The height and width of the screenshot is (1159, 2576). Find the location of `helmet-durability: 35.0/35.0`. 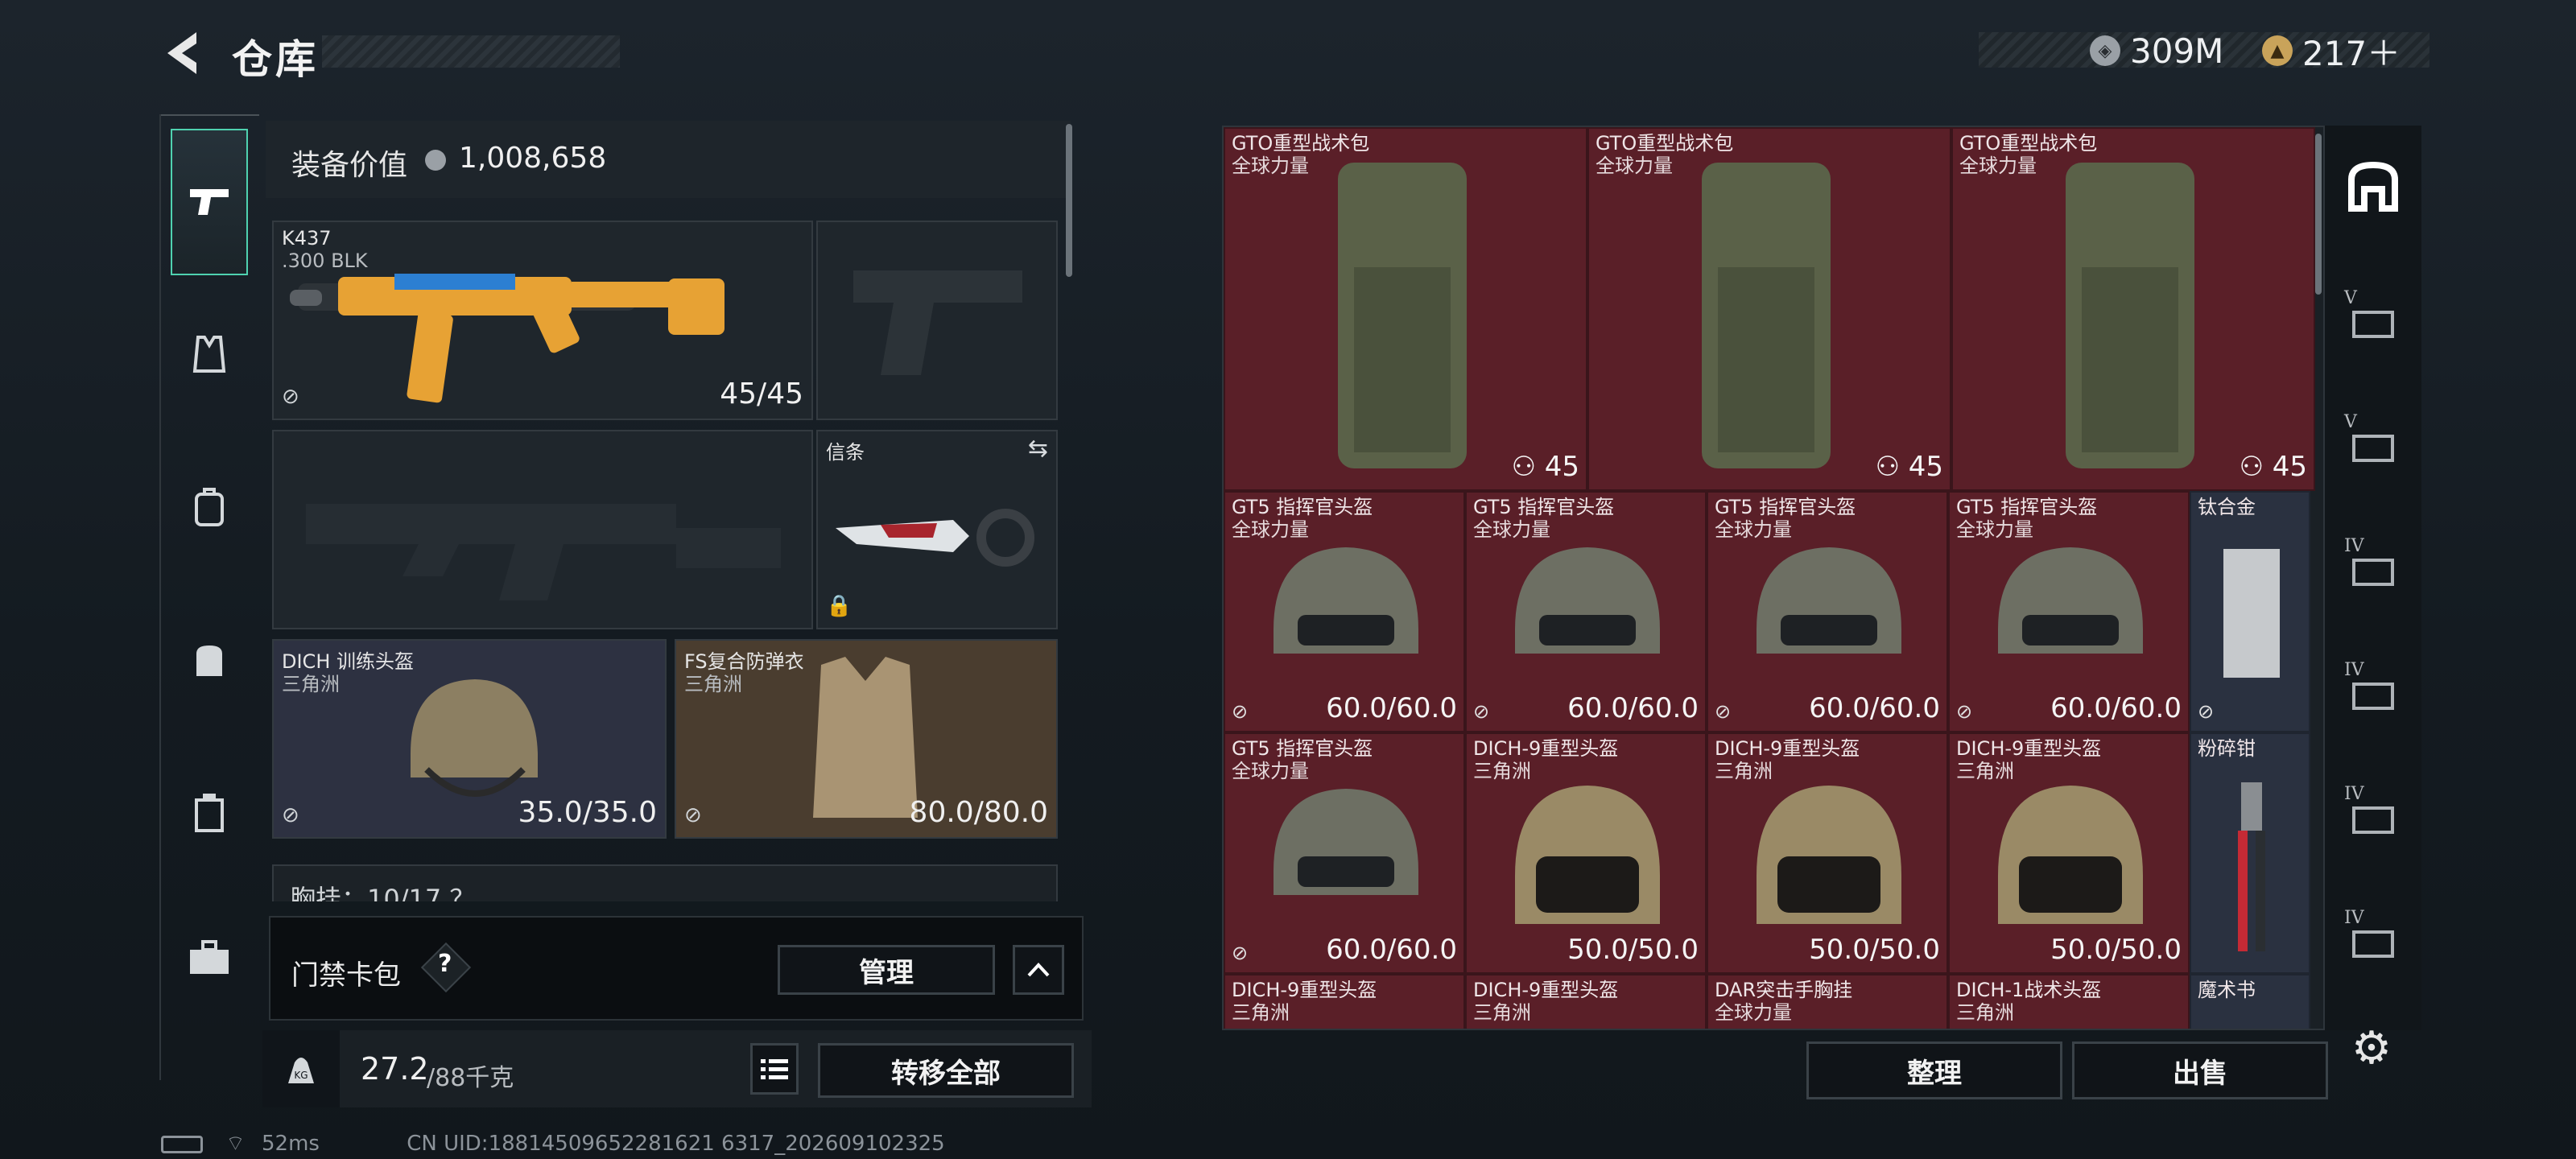

helmet-durability: 35.0/35.0 is located at coordinates (587, 812).